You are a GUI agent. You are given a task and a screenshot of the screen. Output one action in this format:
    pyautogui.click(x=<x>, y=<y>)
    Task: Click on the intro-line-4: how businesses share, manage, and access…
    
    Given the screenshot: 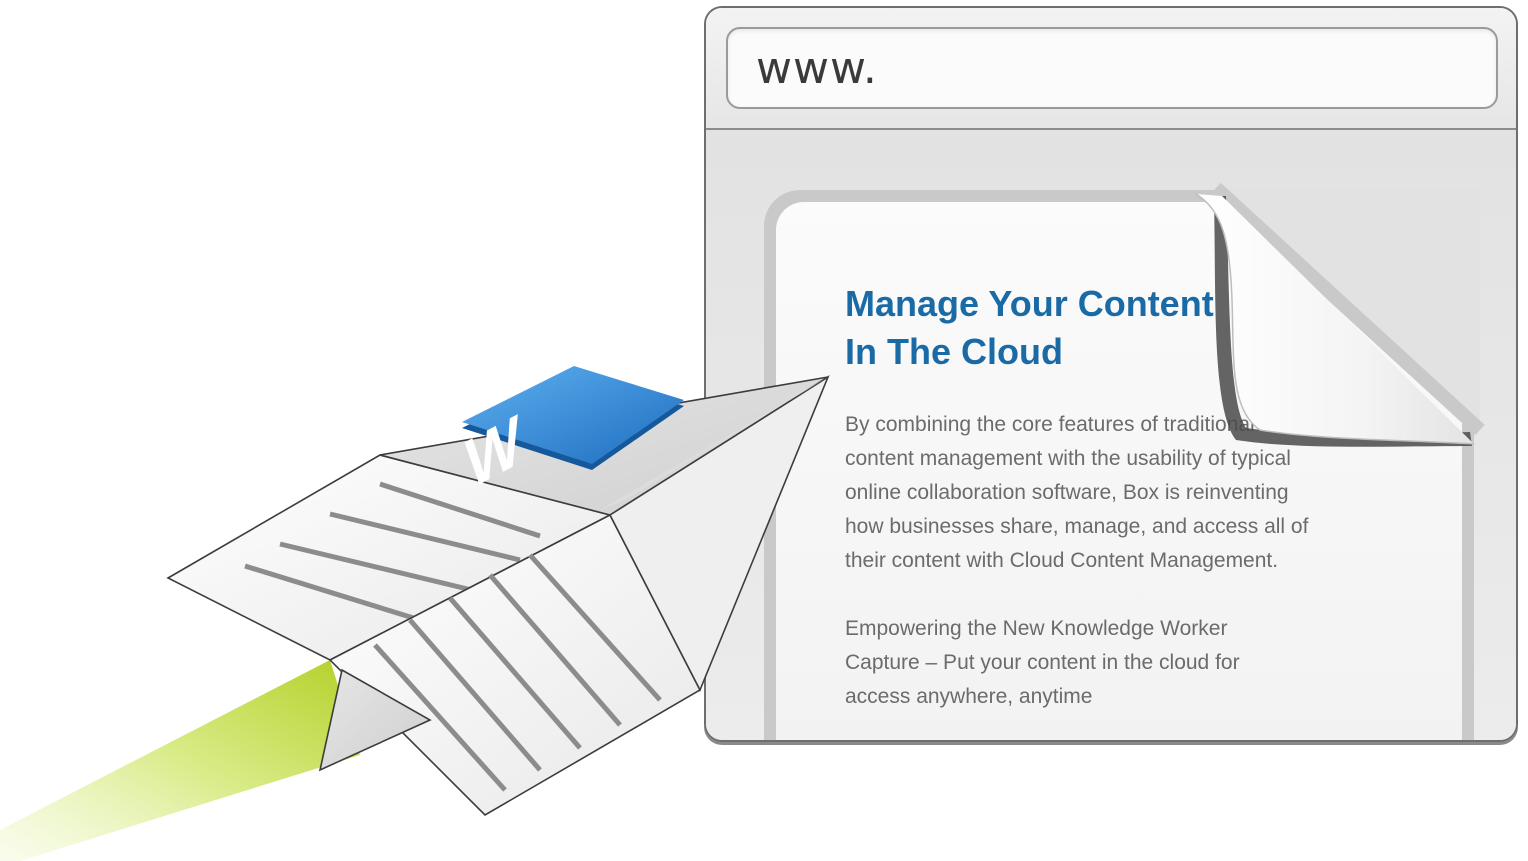 What is the action you would take?
    pyautogui.click(x=1077, y=526)
    